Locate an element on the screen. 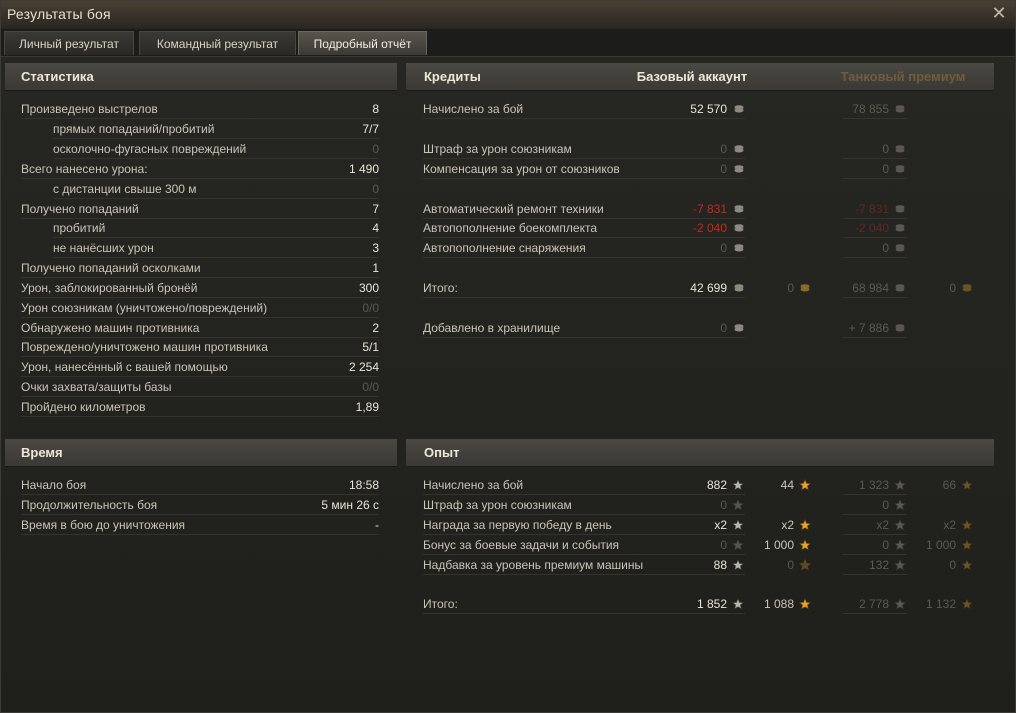 This screenshot has width=1016, height=713. experience-title: Опыт is located at coordinates (442, 452).